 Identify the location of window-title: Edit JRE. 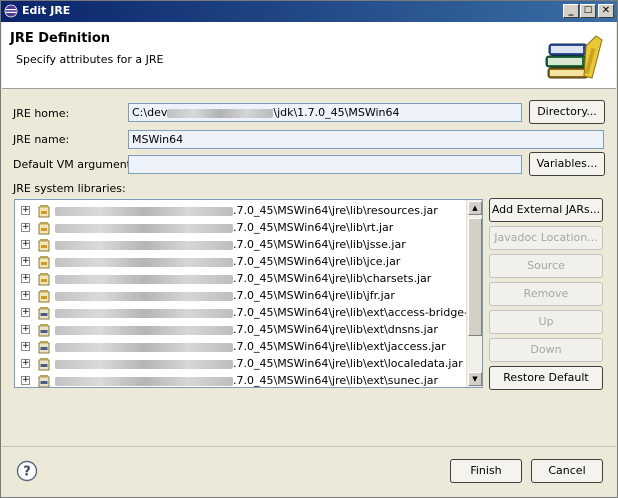
(46, 10).